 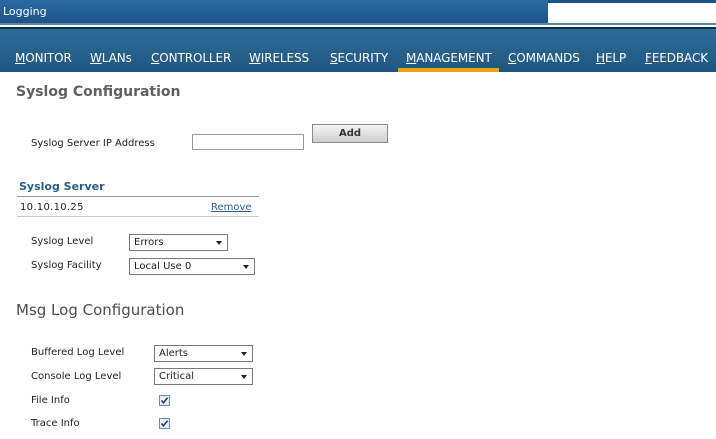 I want to click on syslog-config-heading: Syslog Configuration, so click(x=98, y=92).